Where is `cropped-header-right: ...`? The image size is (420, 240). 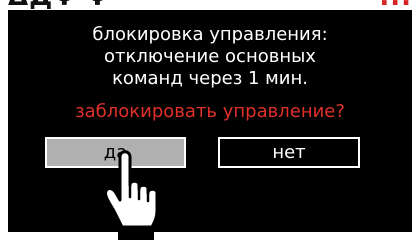 cropped-header-right: ... is located at coordinates (395, 5).